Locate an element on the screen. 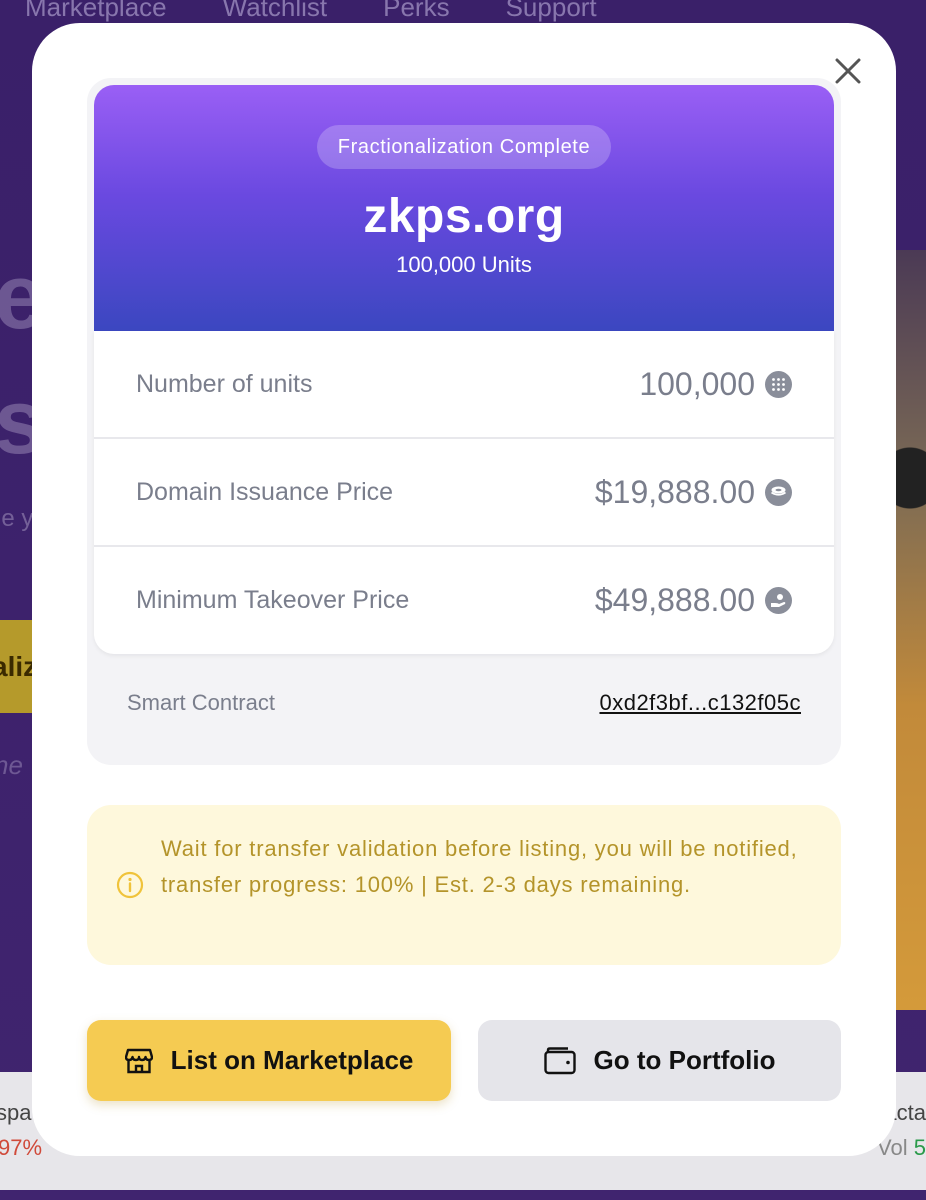  list-button-label: List on Marketplace is located at coordinates (292, 1060).